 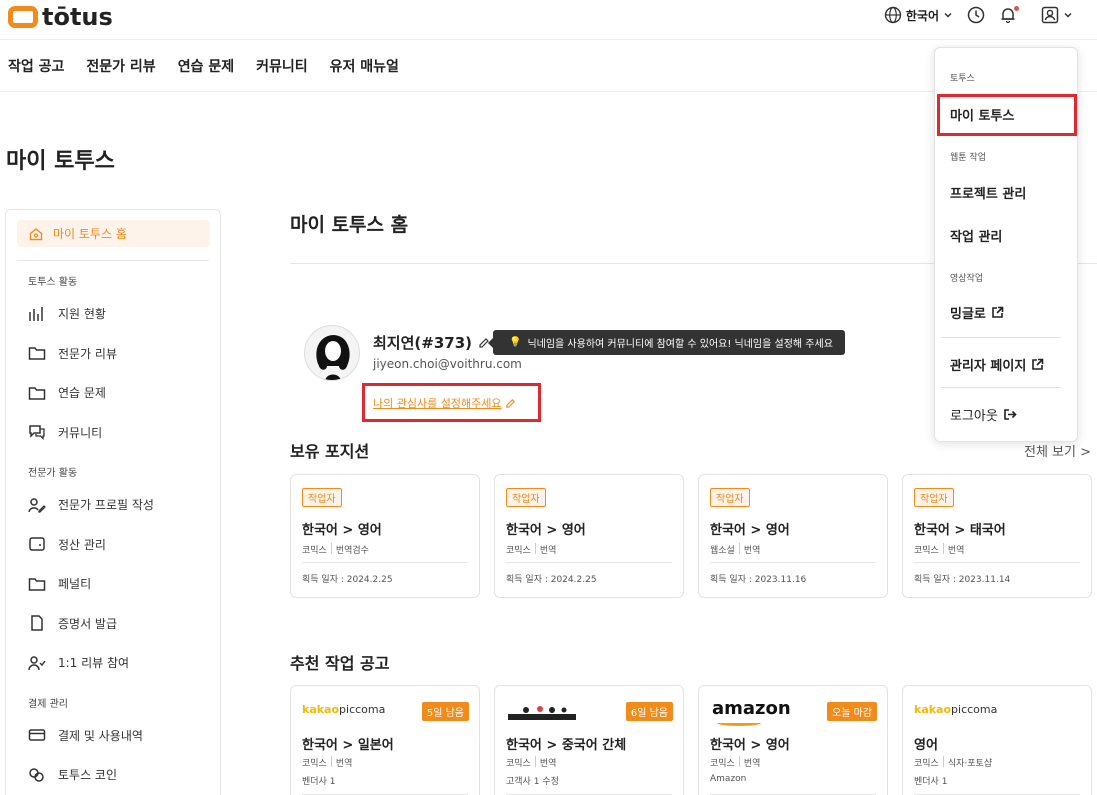 I want to click on pencil-icon, so click(x=510, y=403).